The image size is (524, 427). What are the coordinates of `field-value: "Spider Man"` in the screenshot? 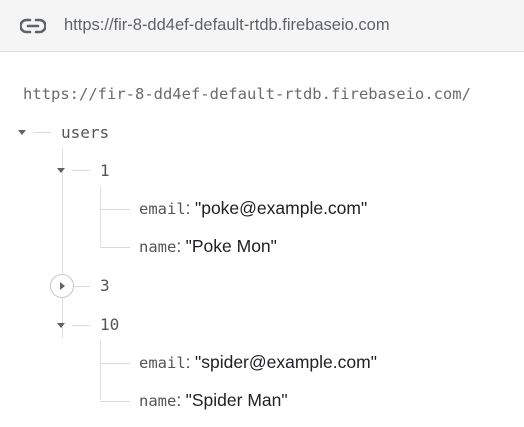 It's located at (236, 400).